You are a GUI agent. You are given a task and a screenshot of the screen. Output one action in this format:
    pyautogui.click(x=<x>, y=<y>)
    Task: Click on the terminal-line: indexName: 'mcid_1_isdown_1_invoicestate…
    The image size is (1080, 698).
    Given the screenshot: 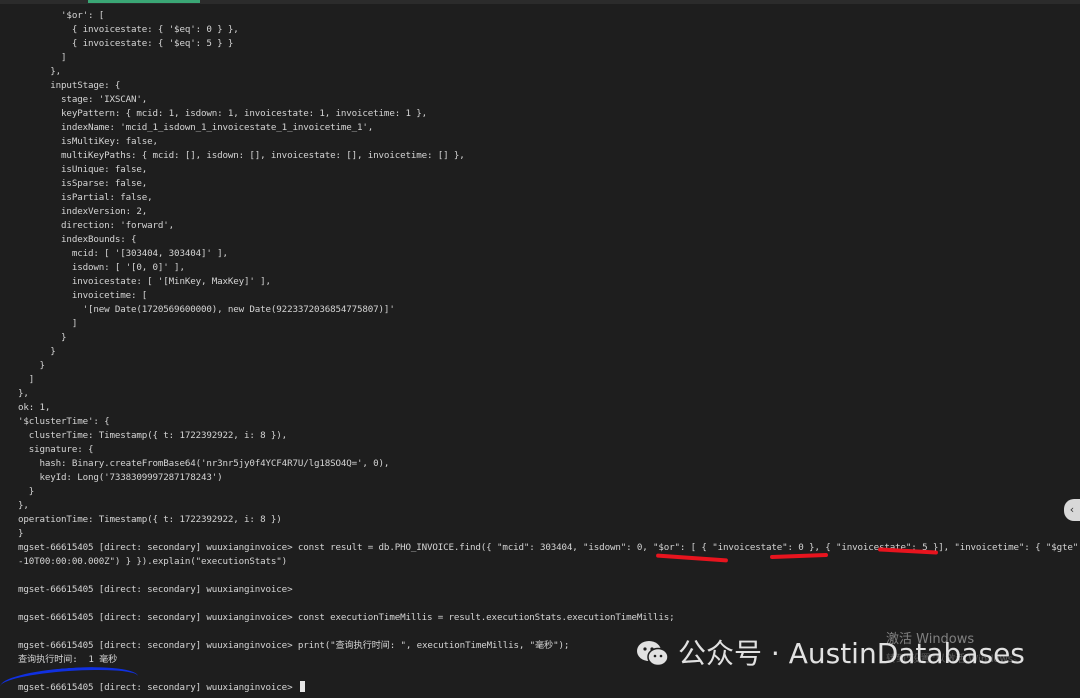 What is the action you would take?
    pyautogui.click(x=196, y=127)
    